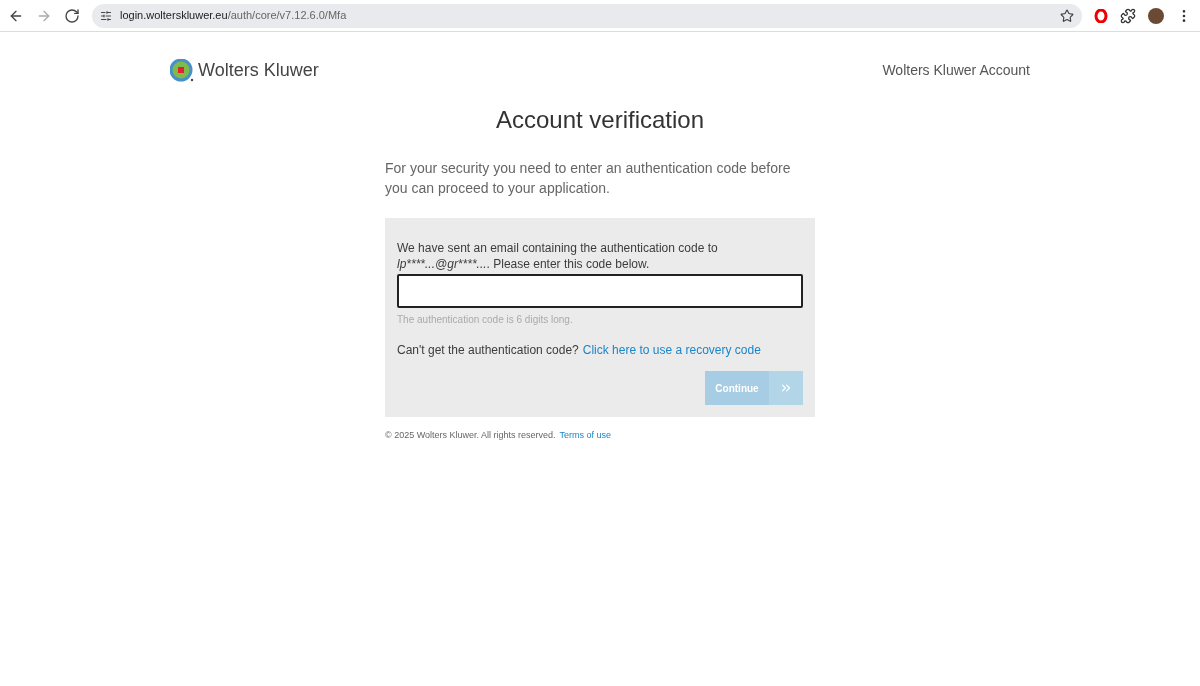 The image size is (1200, 686). What do you see at coordinates (488, 350) in the screenshot?
I see `recovery-prompt: Can't get the authentication code?` at bounding box center [488, 350].